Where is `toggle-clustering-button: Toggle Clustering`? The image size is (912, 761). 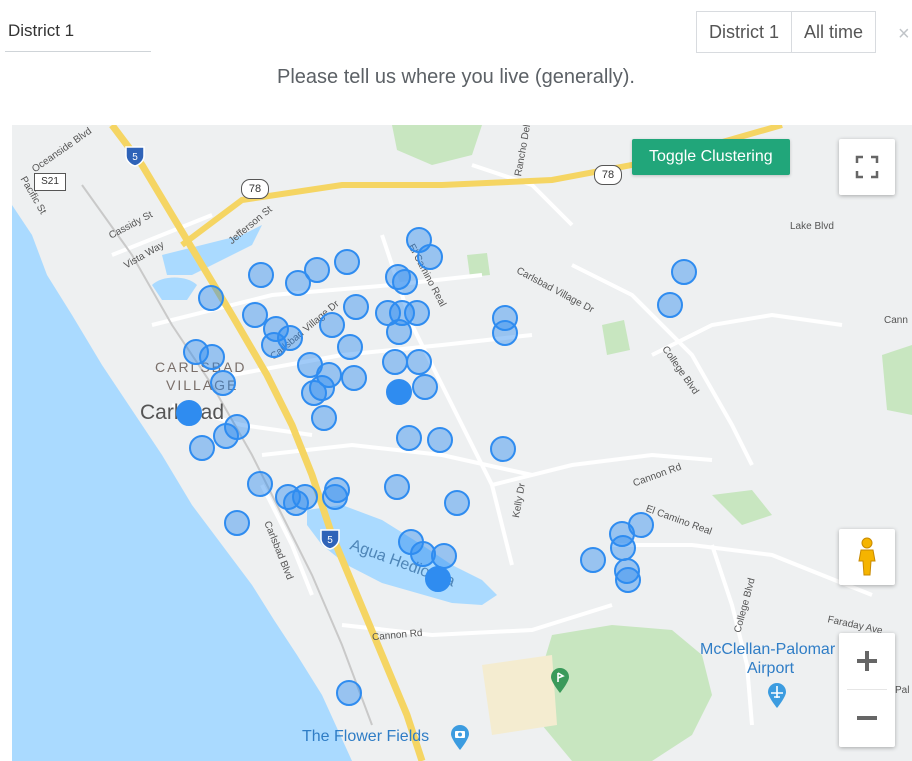 toggle-clustering-button: Toggle Clustering is located at coordinates (711, 157).